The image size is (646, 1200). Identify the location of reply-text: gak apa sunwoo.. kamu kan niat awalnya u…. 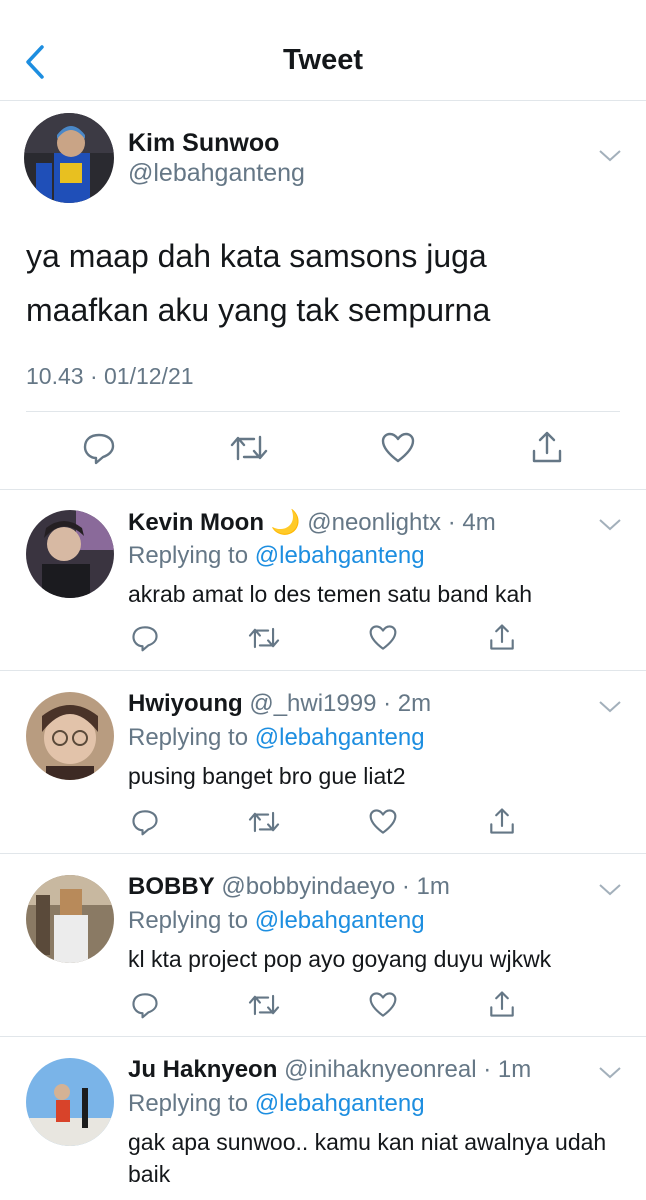
(367, 1158).